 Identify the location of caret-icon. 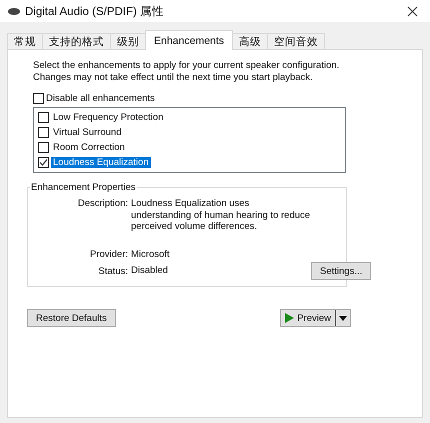
(343, 318).